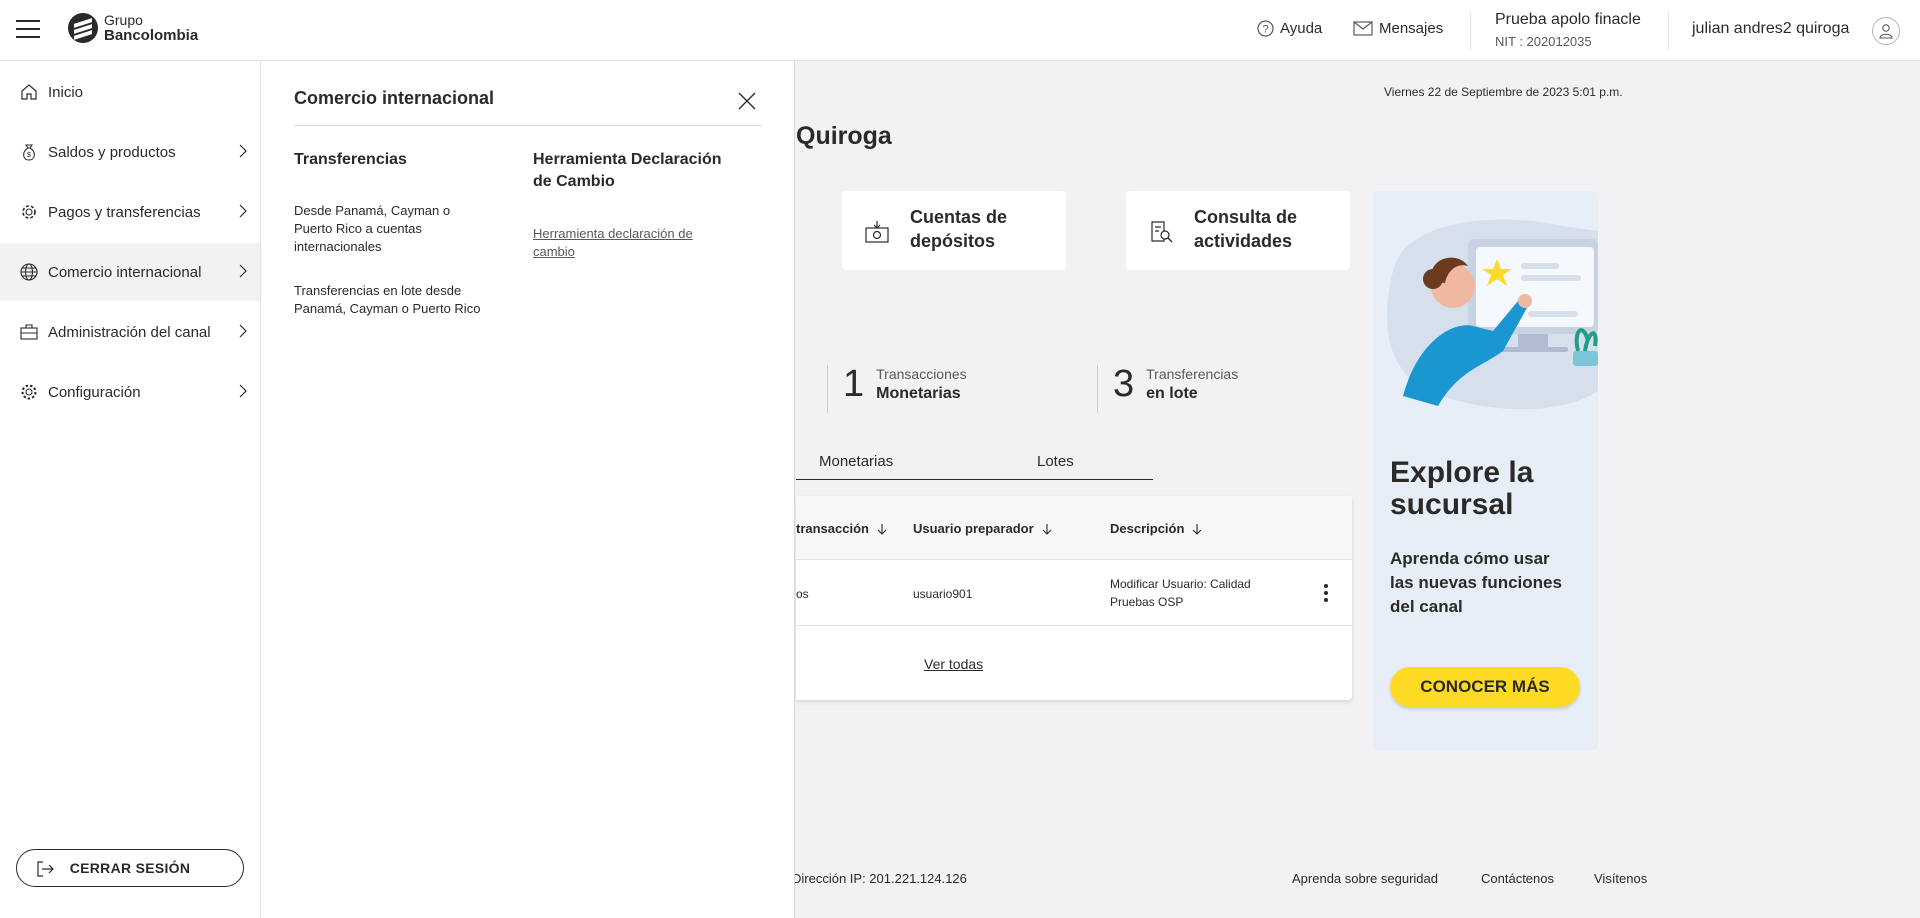 Image resolution: width=1920 pixels, height=918 pixels. Describe the element at coordinates (29, 332) in the screenshot. I see `briefcase-icon` at that location.